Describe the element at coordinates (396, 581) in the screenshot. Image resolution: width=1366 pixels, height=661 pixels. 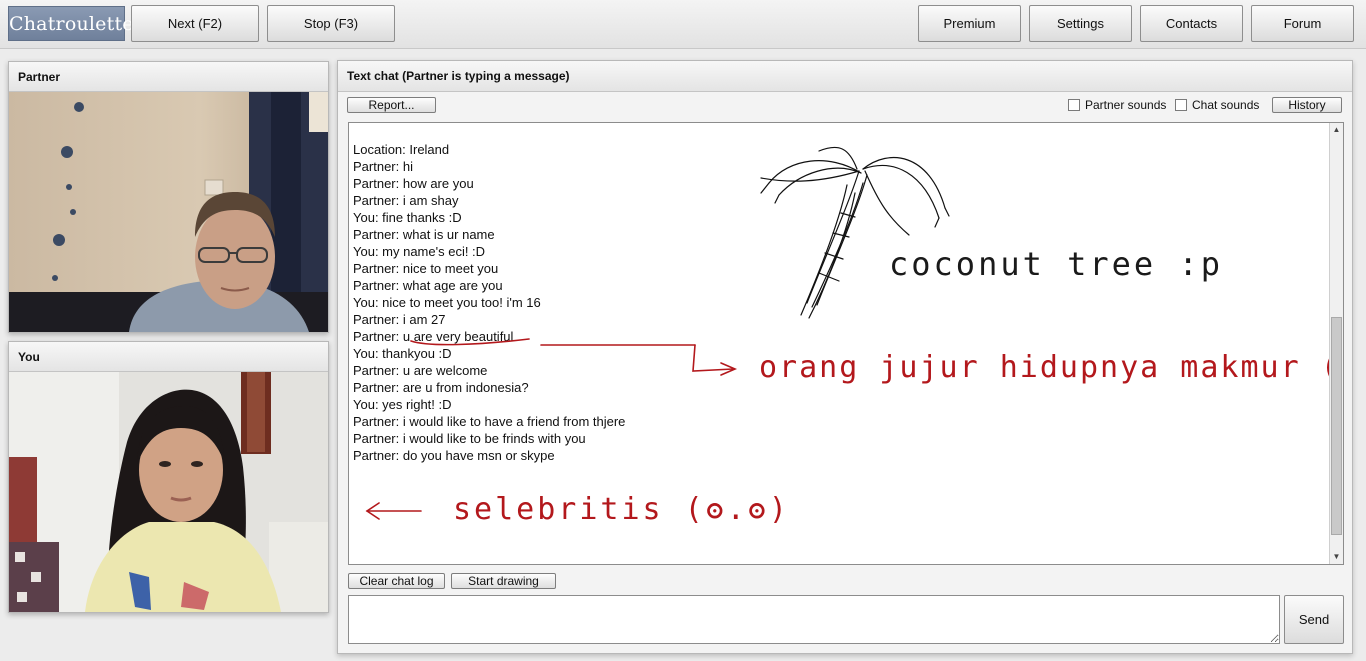
I see `clear-chat-log-button: Clear chat log` at that location.